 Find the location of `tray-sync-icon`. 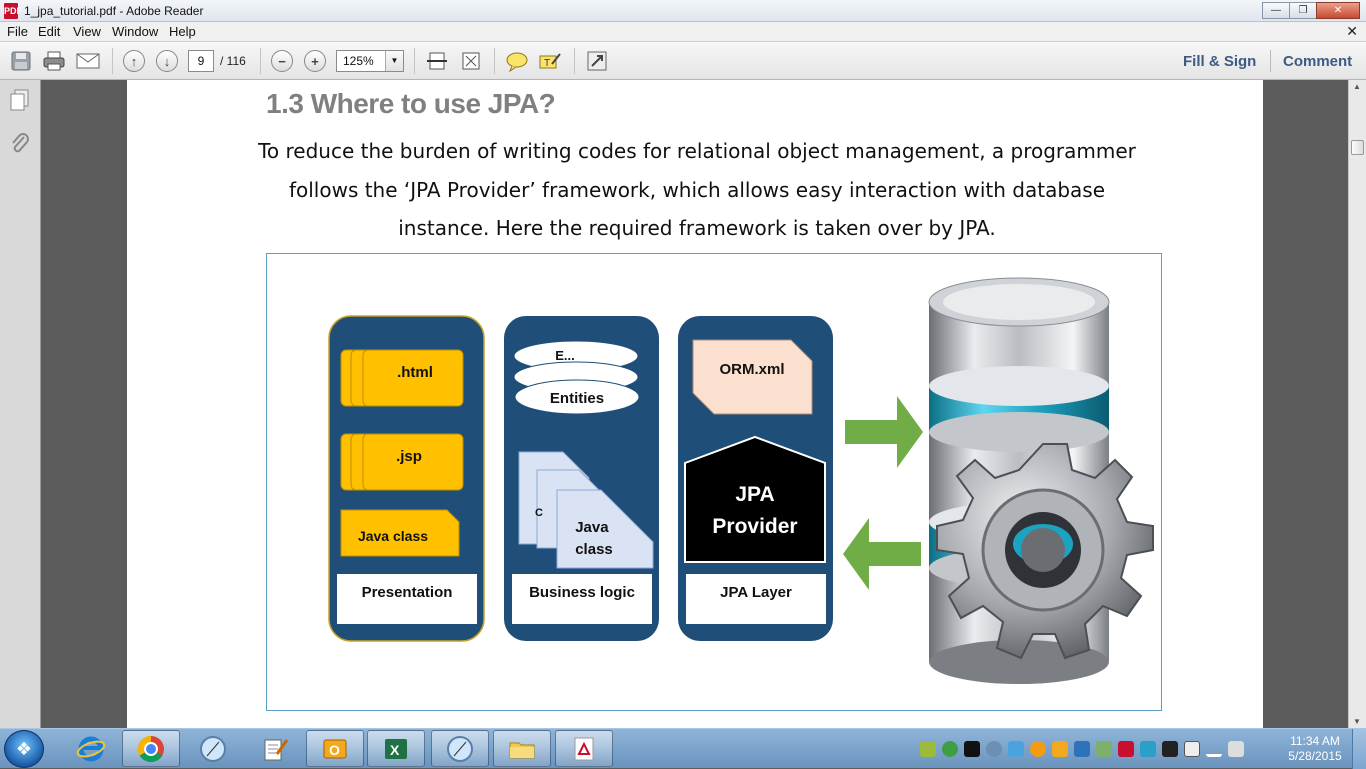

tray-sync-icon is located at coordinates (950, 749).